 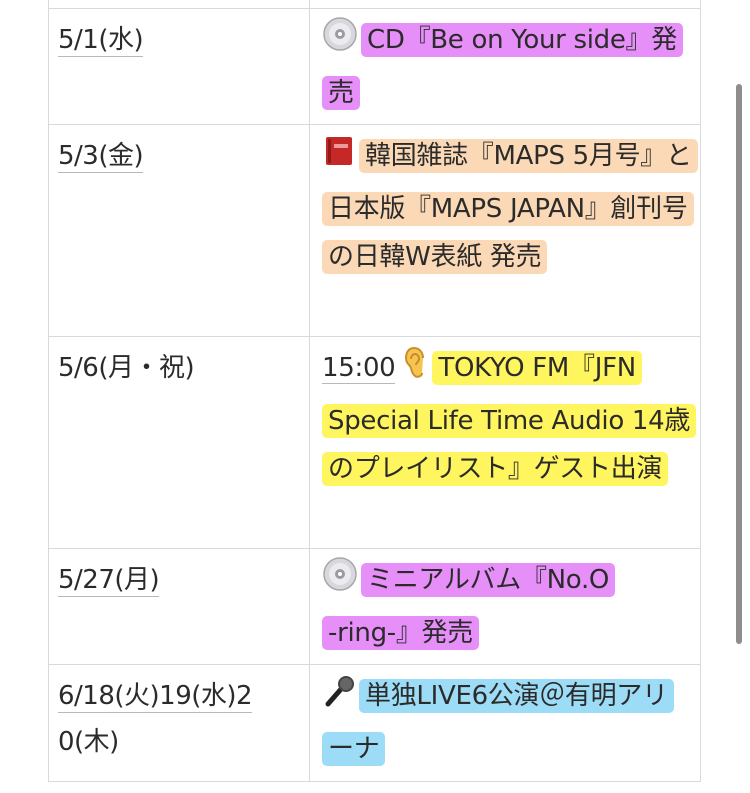 I want to click on table-row-event: CD『Be on Your side』発売, so click(x=507, y=66).